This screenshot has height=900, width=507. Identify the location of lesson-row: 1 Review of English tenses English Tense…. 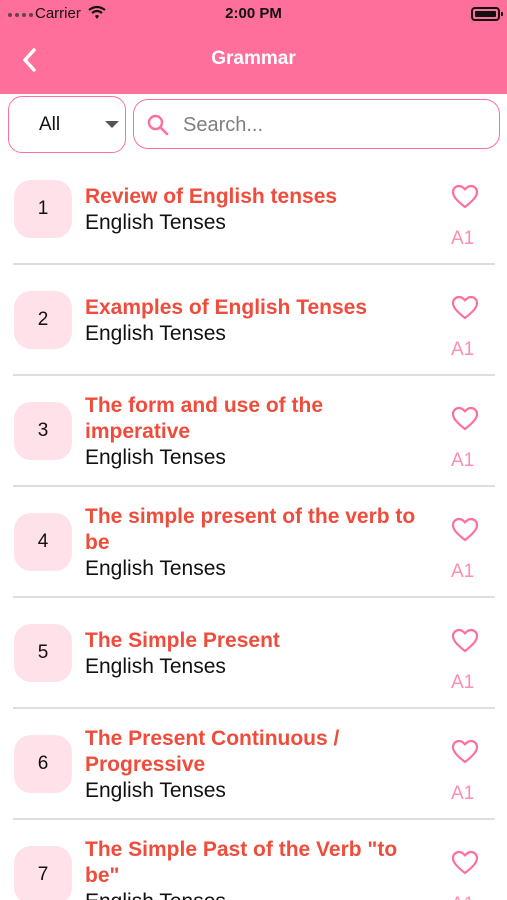
(253, 221).